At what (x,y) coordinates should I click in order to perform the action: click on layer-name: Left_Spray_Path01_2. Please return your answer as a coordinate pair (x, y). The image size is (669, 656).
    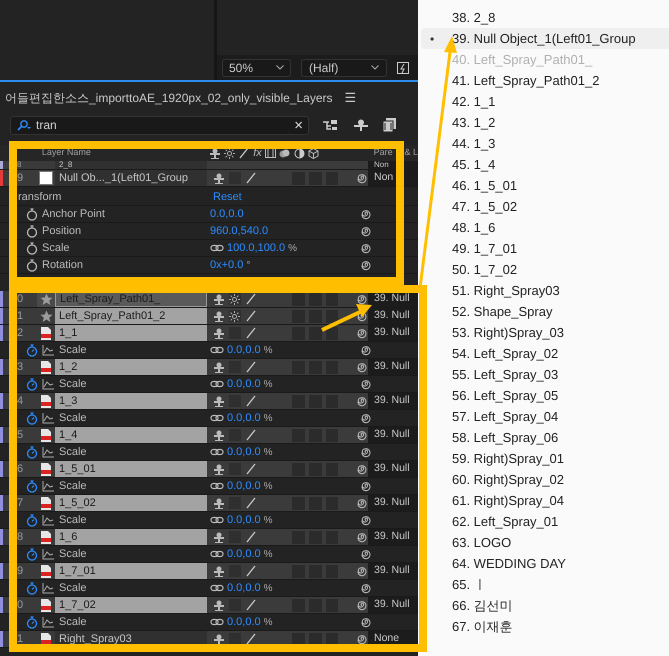
    Looking at the image, I should click on (131, 316).